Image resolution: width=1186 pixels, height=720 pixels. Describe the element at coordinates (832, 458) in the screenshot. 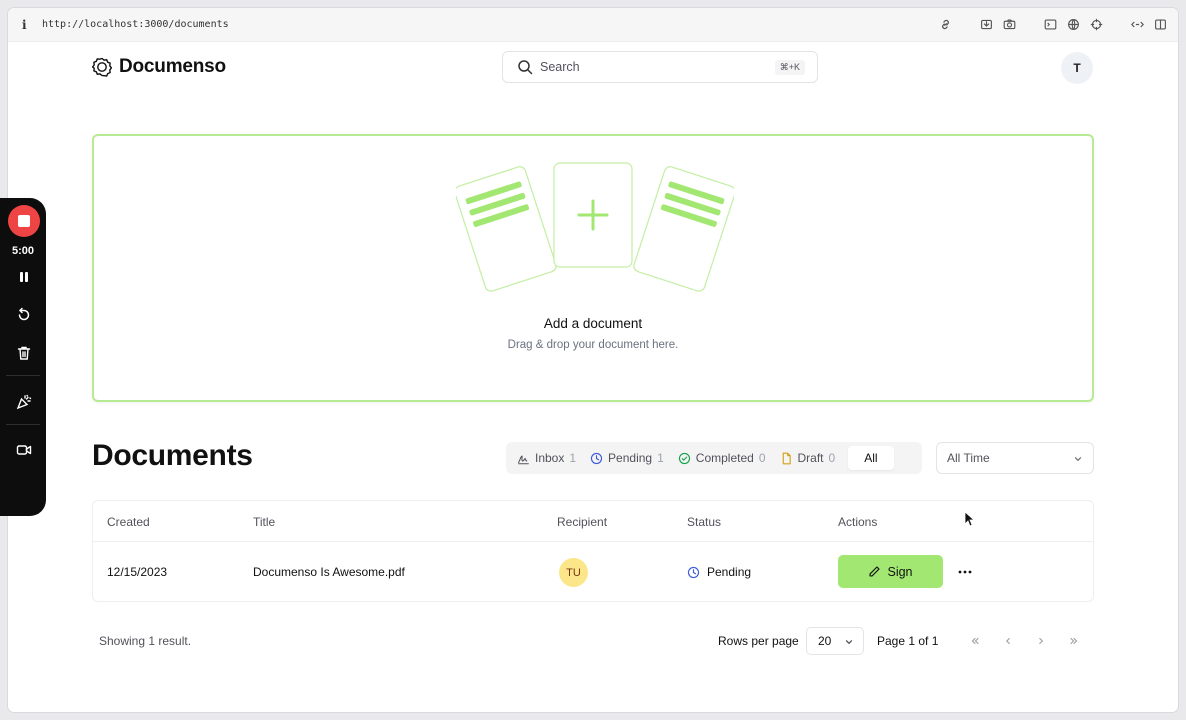

I see `tab-draft-count: 0` at that location.